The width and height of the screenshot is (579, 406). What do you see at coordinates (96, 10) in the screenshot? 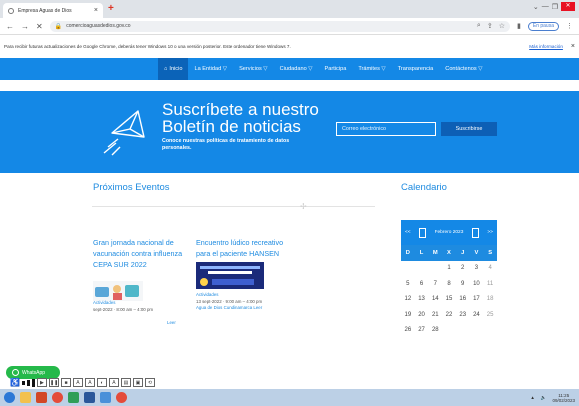
I see `close-tab-icon: ×` at bounding box center [96, 10].